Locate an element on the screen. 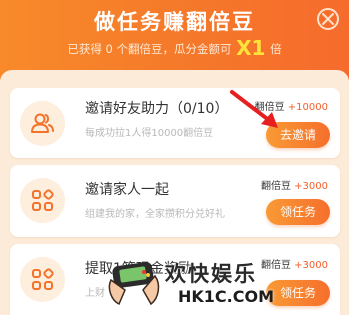 Image resolution: width=349 pixels, height=315 pixels. close-button is located at coordinates (328, 19).